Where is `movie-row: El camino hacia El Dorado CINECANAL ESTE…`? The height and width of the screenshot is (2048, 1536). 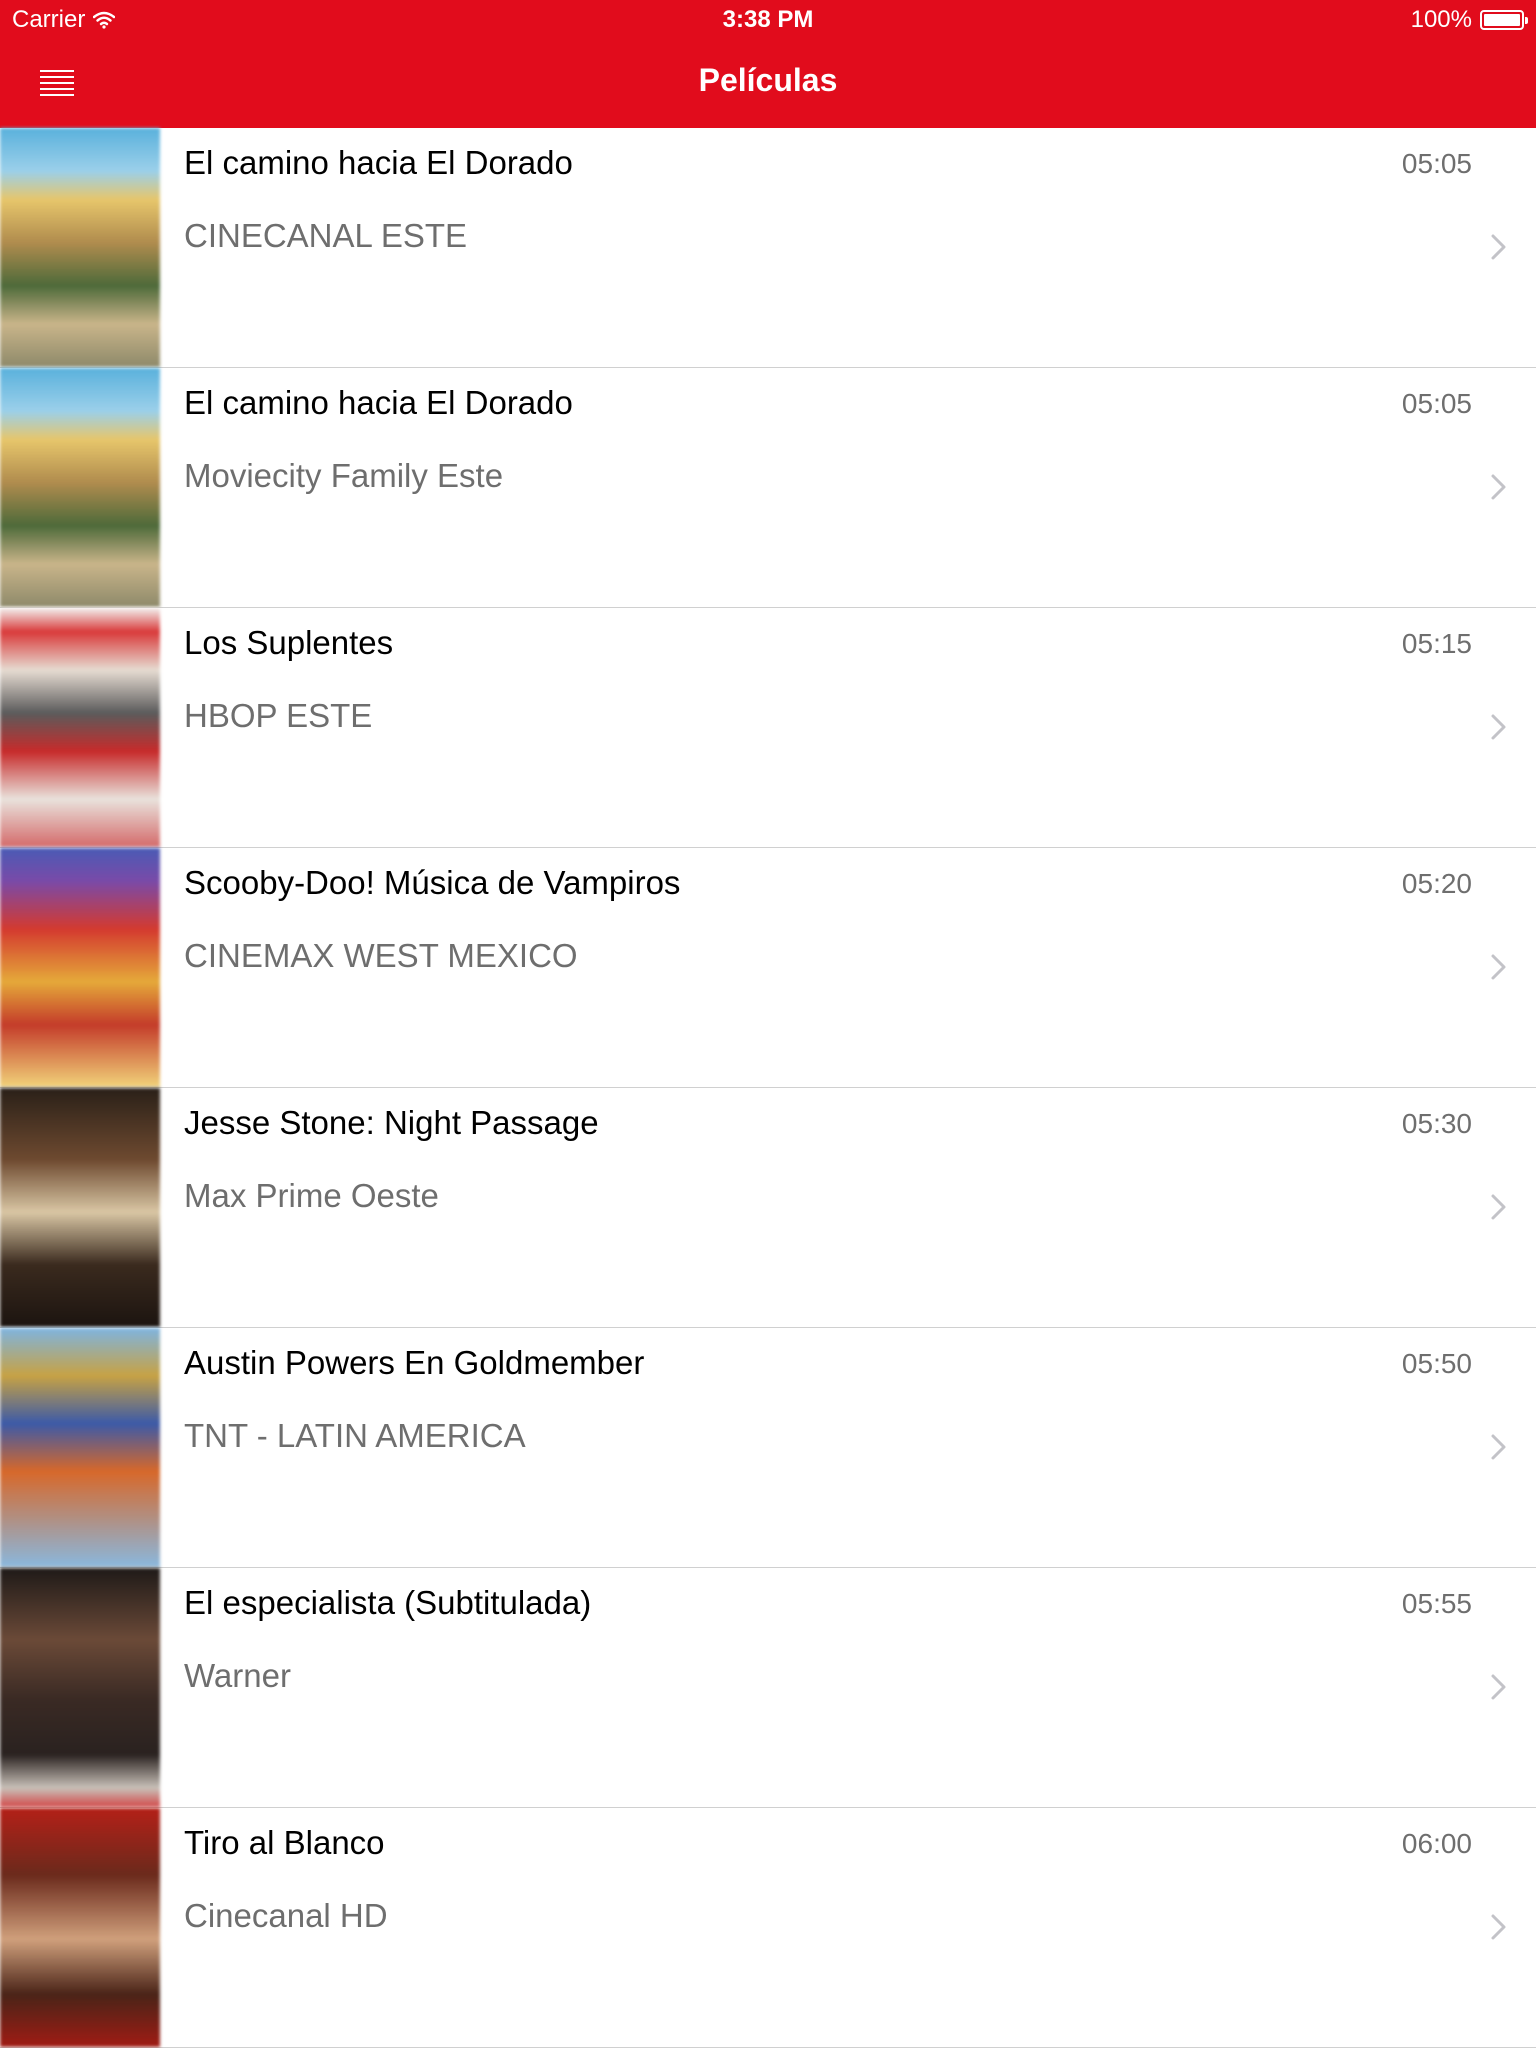
movie-row: El camino hacia El Dorado CINECANAL ESTE… is located at coordinates (768, 248).